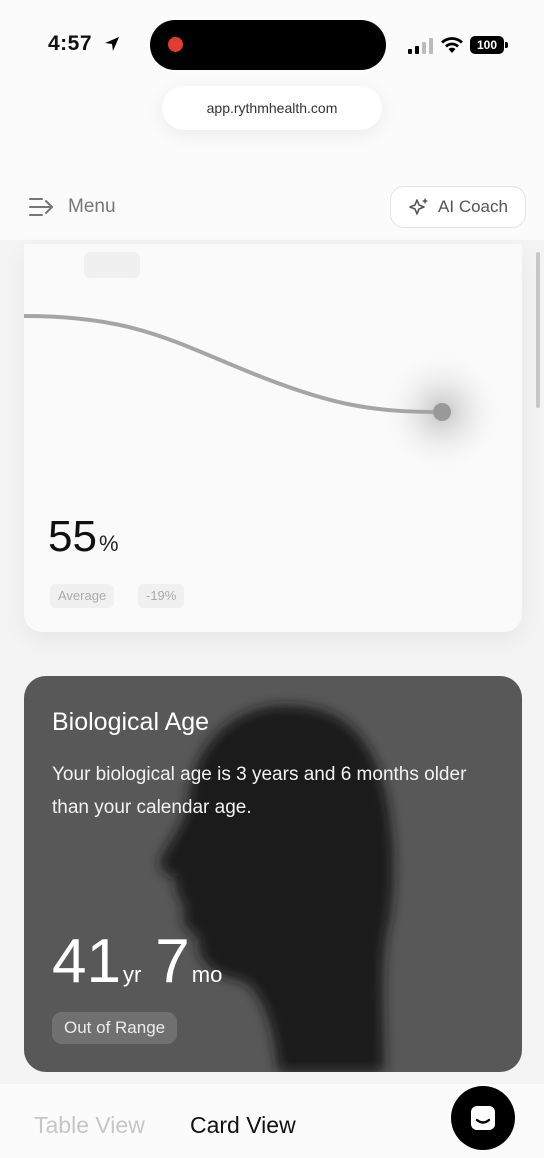 The height and width of the screenshot is (1158, 544). I want to click on bio-age-years-unit: yr, so click(132, 974).